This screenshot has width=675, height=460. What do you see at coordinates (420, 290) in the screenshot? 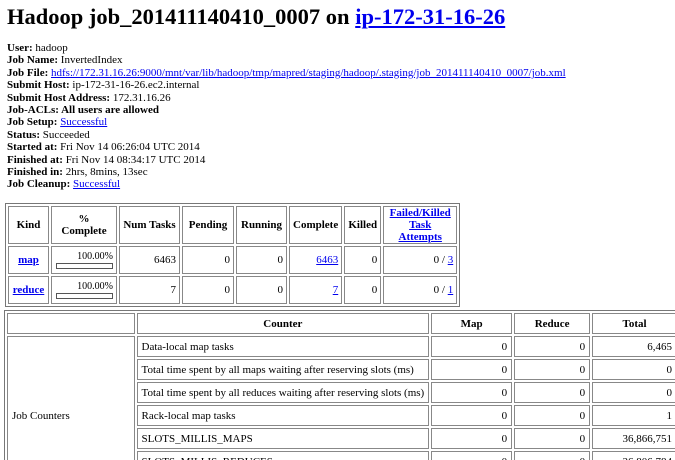
I see `failed-killed-cell: 0 / 1` at bounding box center [420, 290].